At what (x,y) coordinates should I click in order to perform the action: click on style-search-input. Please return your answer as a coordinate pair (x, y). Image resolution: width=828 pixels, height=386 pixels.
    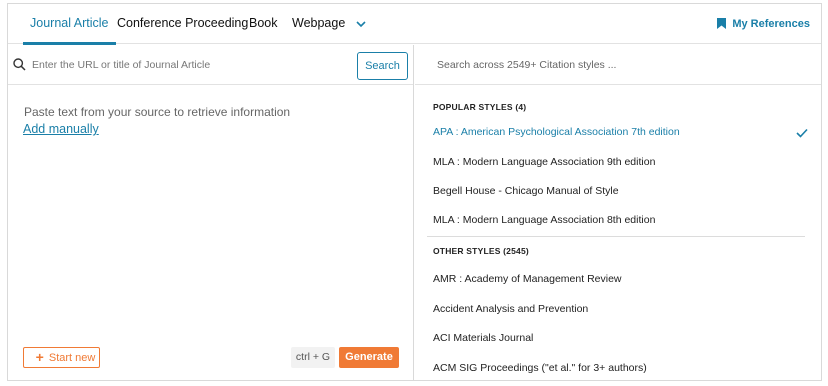
    Looking at the image, I should click on (617, 65).